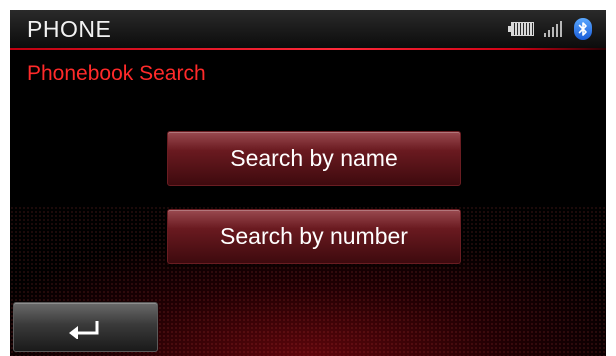 This screenshot has height=356, width=616. I want to click on battery-icon, so click(521, 29).